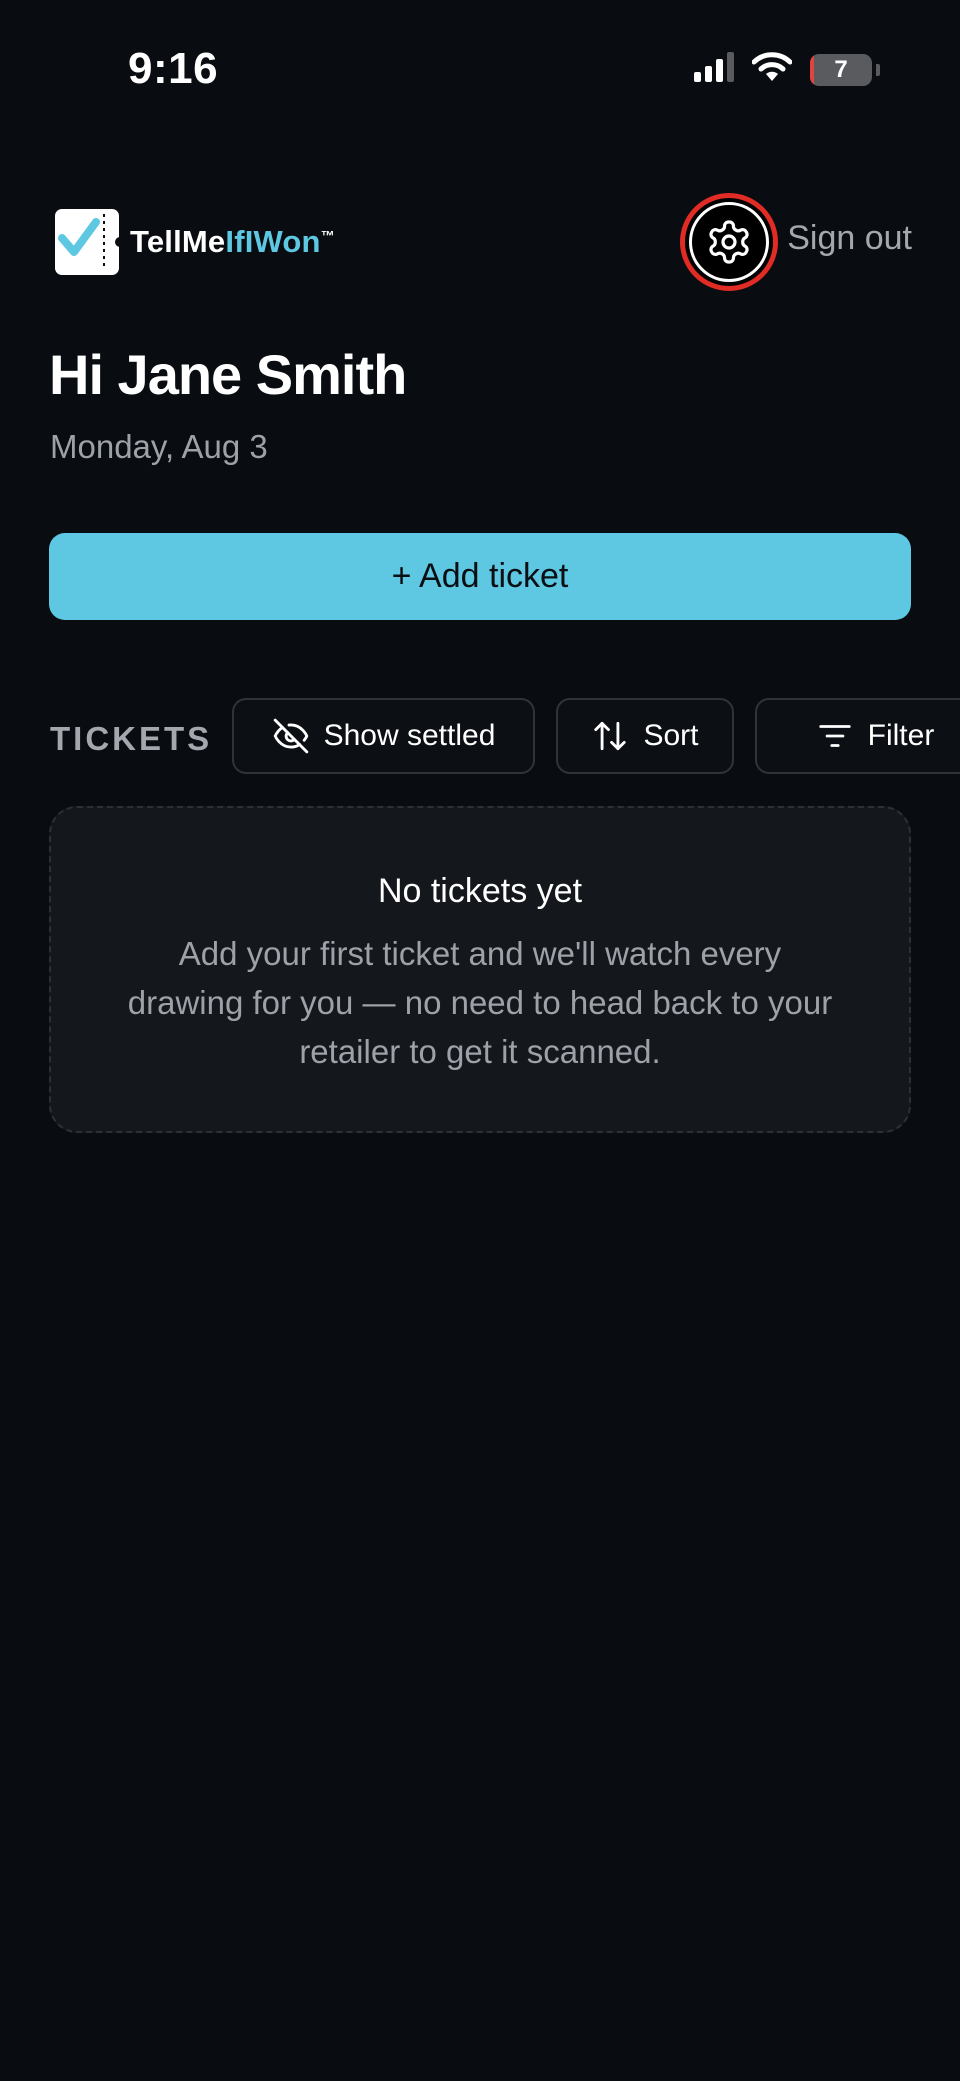 Image resolution: width=960 pixels, height=2081 pixels. What do you see at coordinates (173, 68) in the screenshot?
I see `status-time: 9:16` at bounding box center [173, 68].